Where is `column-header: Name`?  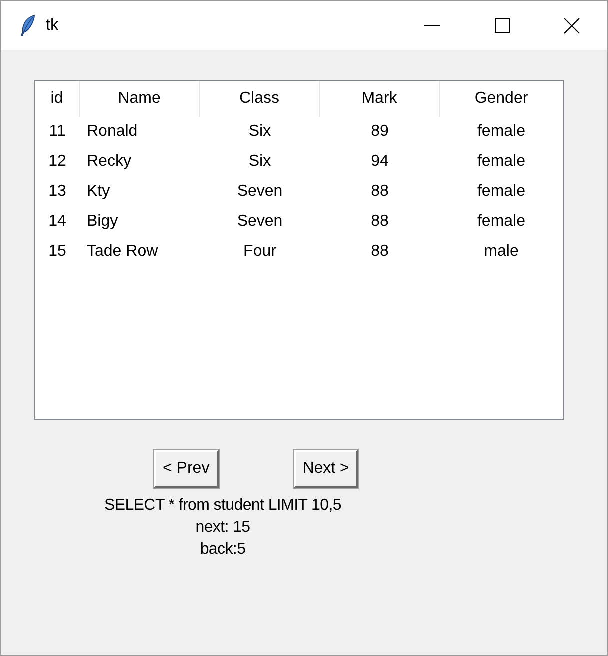 column-header: Name is located at coordinates (140, 99).